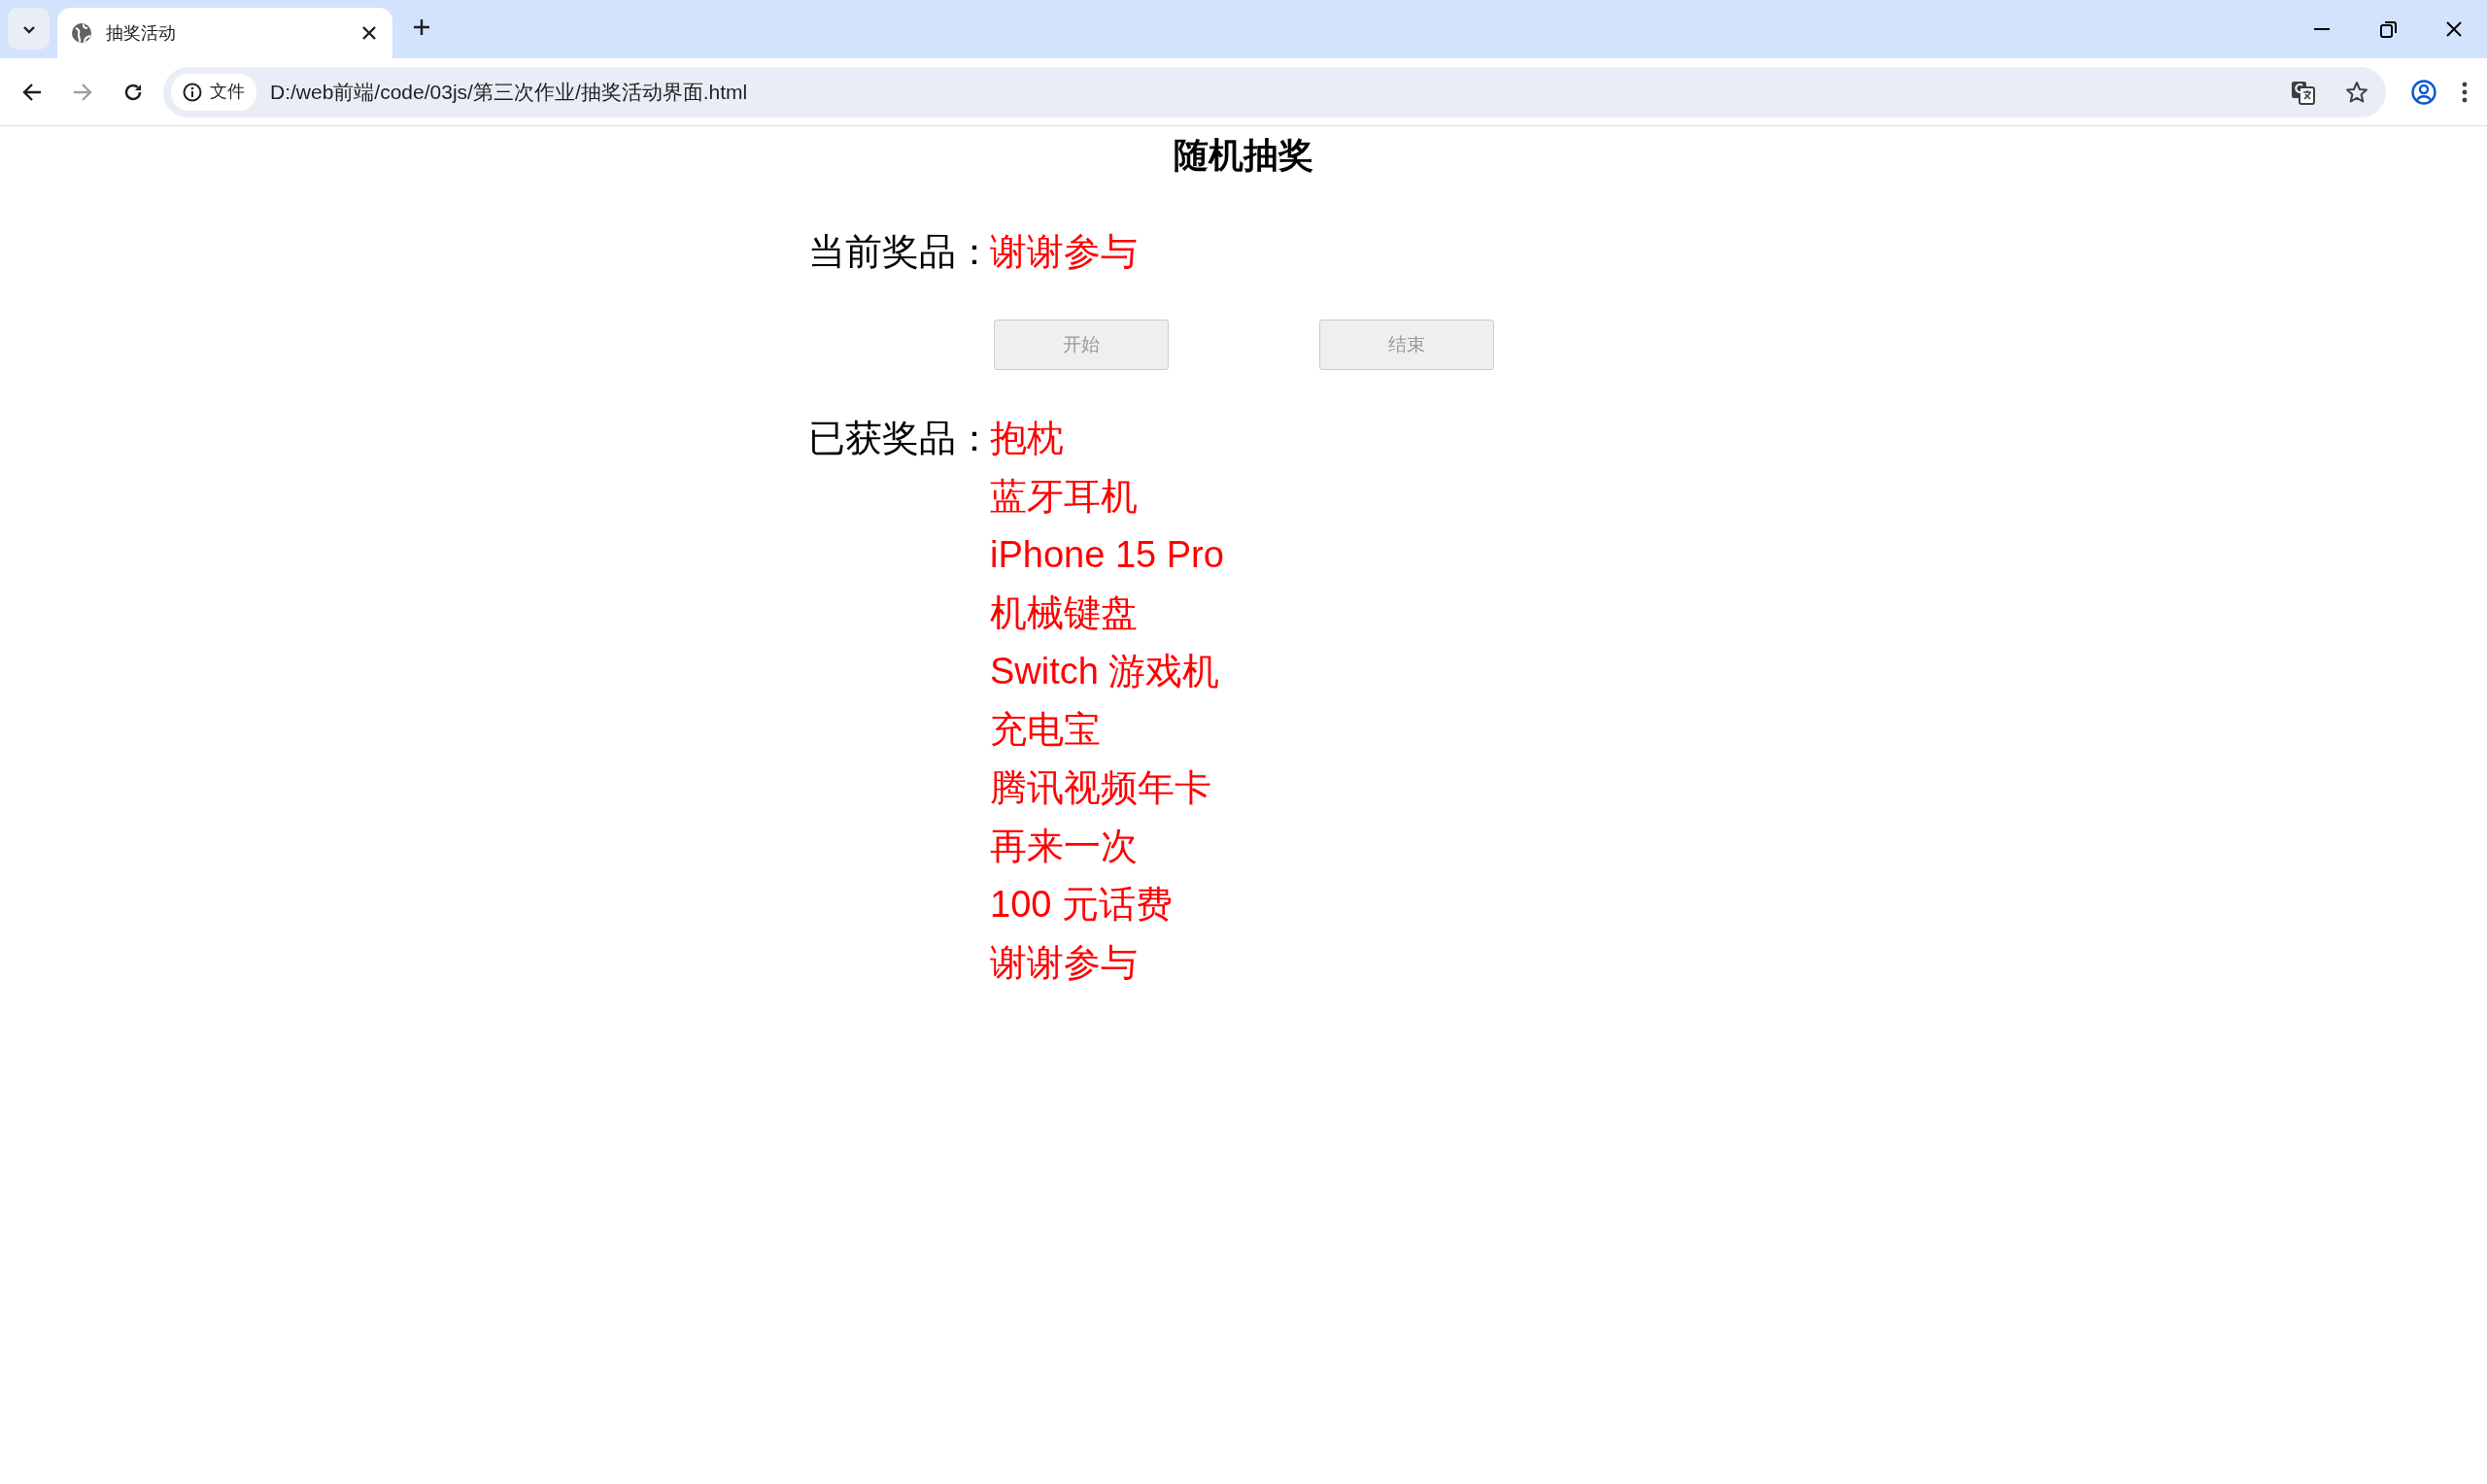 The height and width of the screenshot is (1484, 2487). I want to click on won-prize: 腾讯视频年卡, so click(1100, 788).